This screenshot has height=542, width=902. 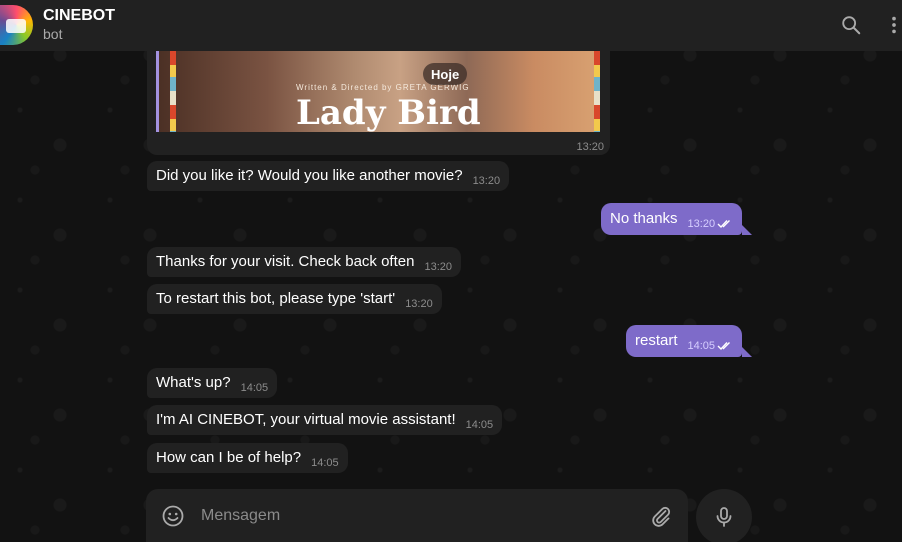 What do you see at coordinates (79, 15) in the screenshot?
I see `chat-title: CINEBOT` at bounding box center [79, 15].